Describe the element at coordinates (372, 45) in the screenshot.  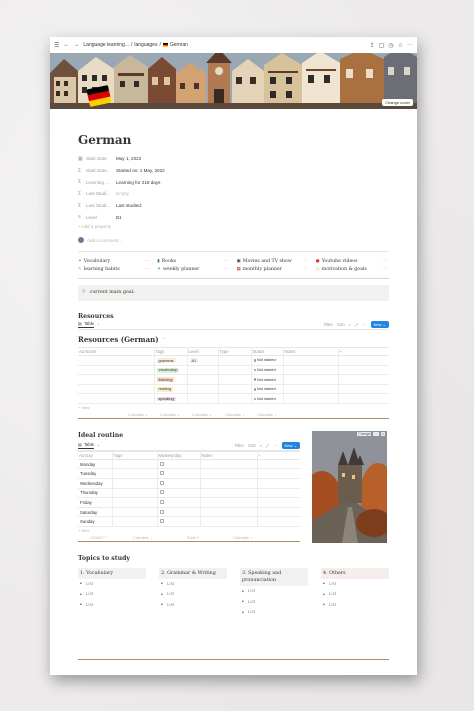
I see `share-icon: ⇪` at that location.